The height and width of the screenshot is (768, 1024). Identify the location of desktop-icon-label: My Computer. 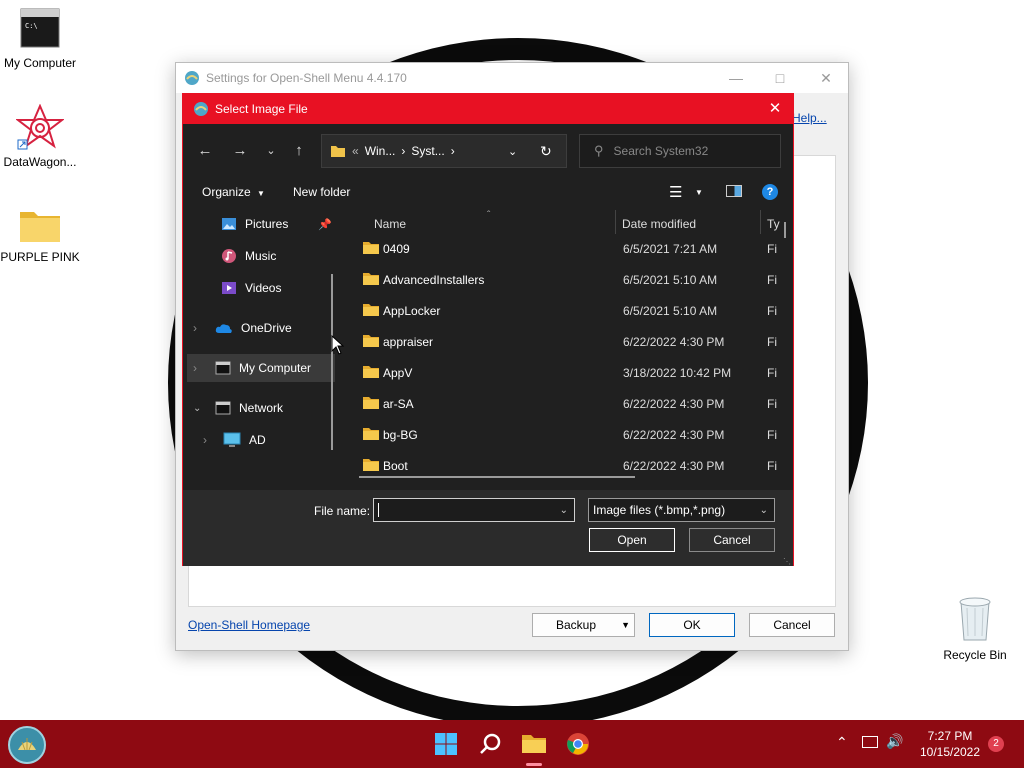
(40, 63).